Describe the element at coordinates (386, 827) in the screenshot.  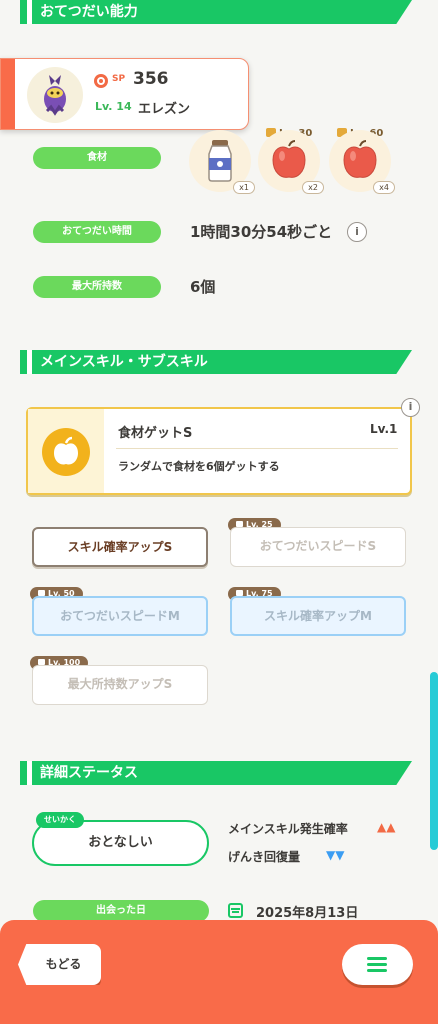
I see `nature-up-arrows: ▲▲` at that location.